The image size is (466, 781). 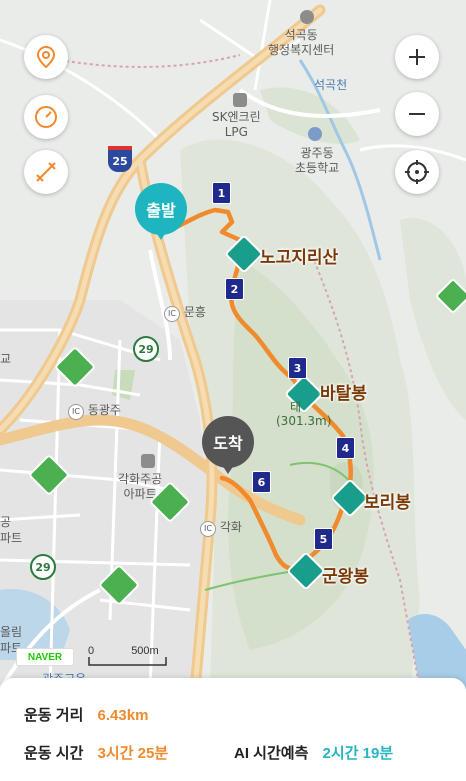 I want to click on end-marker-label: 도착, so click(x=228, y=443).